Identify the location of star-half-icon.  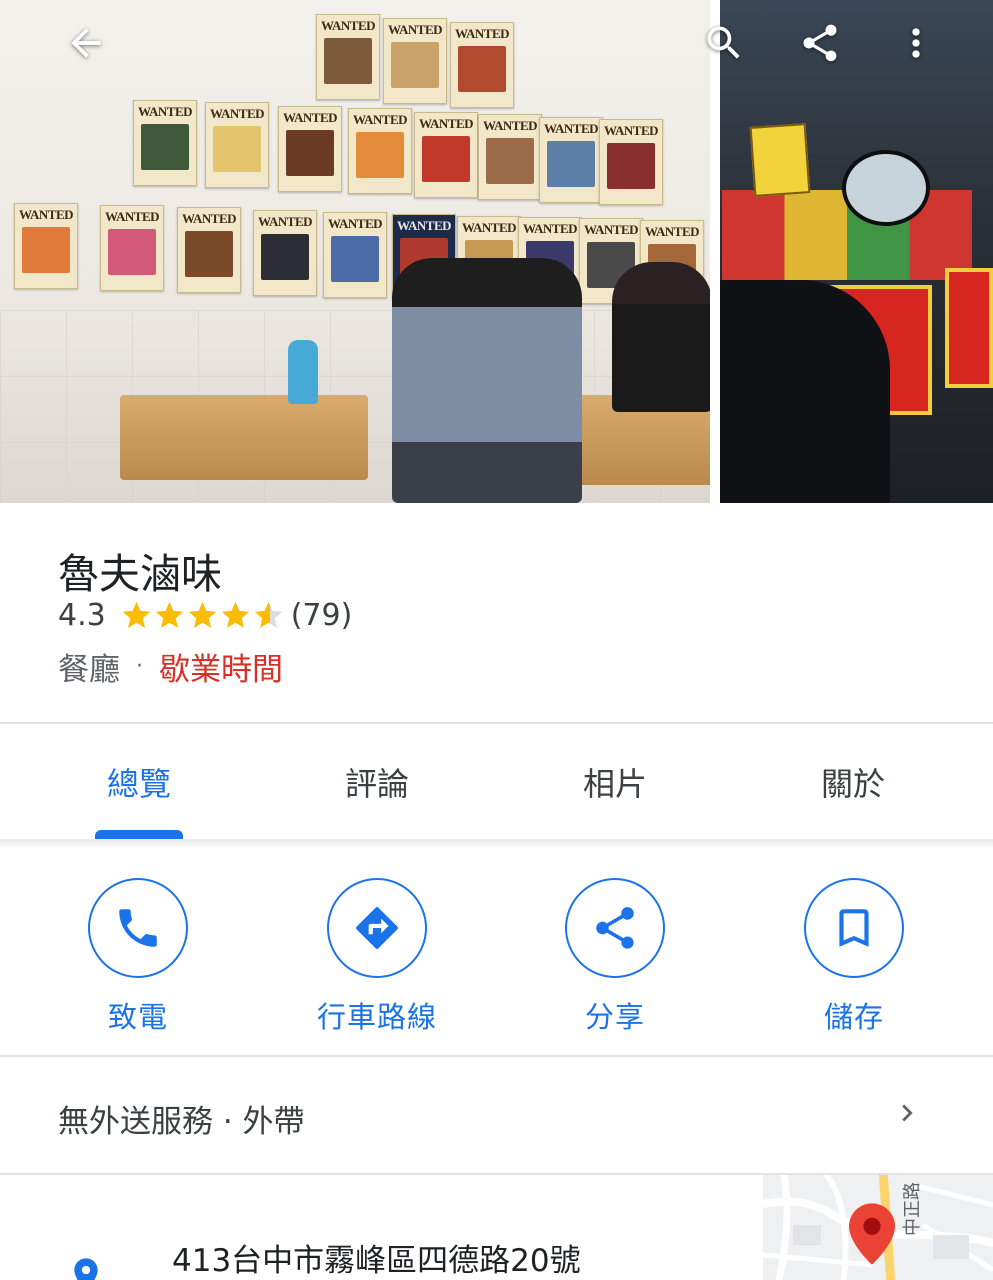
(268, 614).